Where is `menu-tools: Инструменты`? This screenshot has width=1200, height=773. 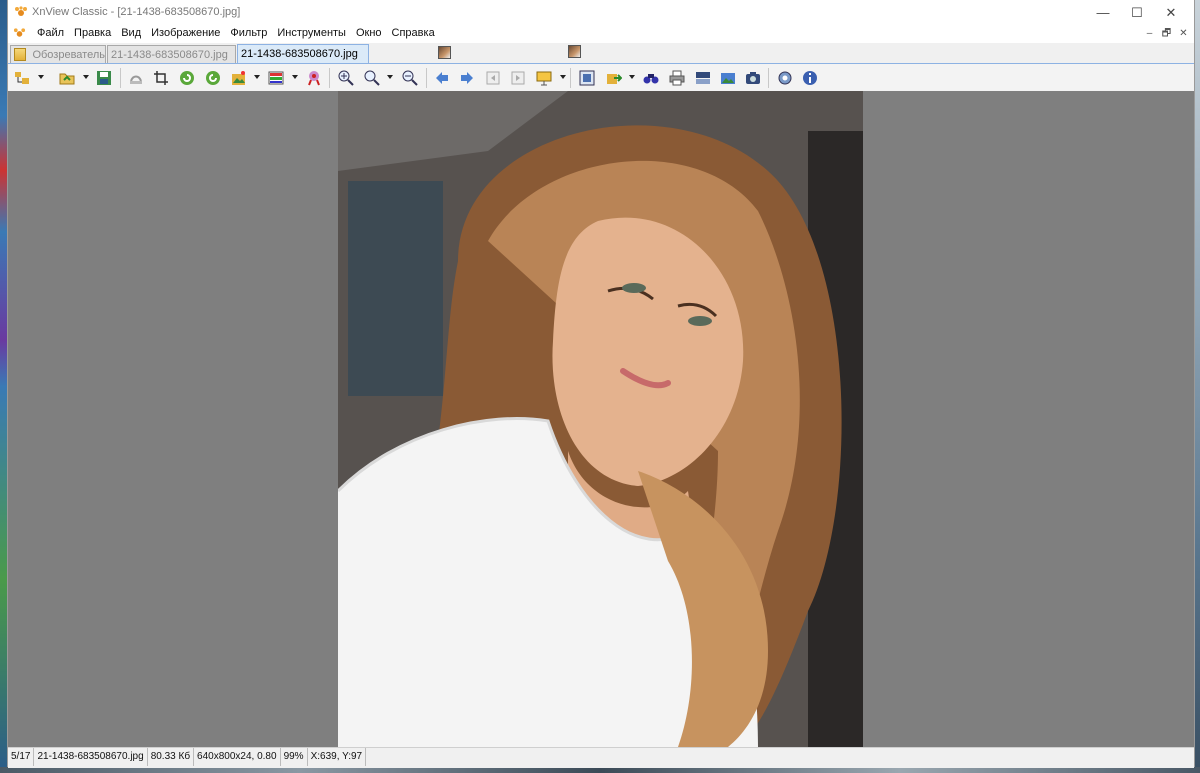 menu-tools: Инструменты is located at coordinates (311, 33).